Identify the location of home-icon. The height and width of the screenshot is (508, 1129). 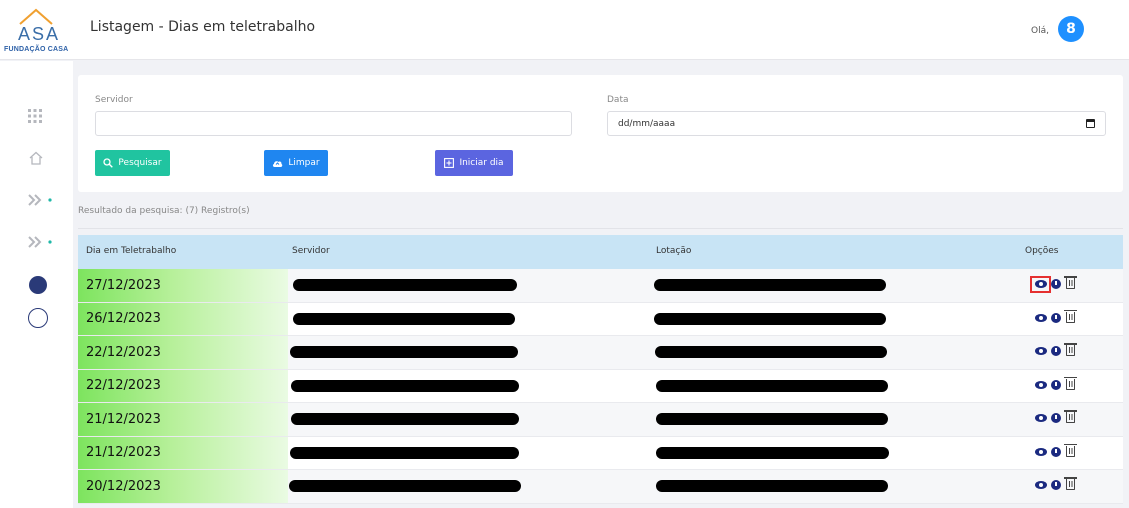
(36, 158).